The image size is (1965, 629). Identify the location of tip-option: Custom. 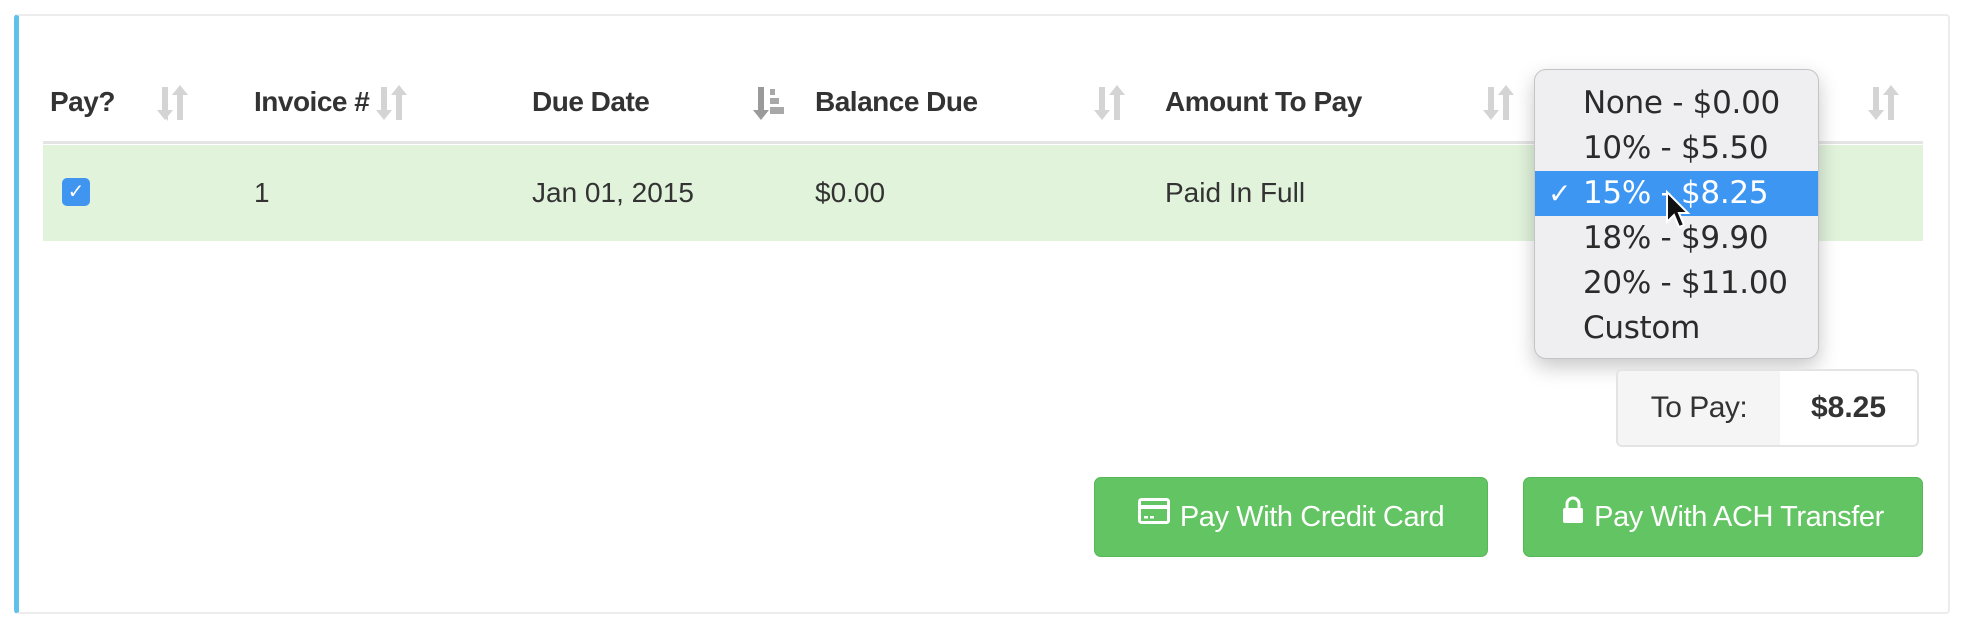
(1676, 328).